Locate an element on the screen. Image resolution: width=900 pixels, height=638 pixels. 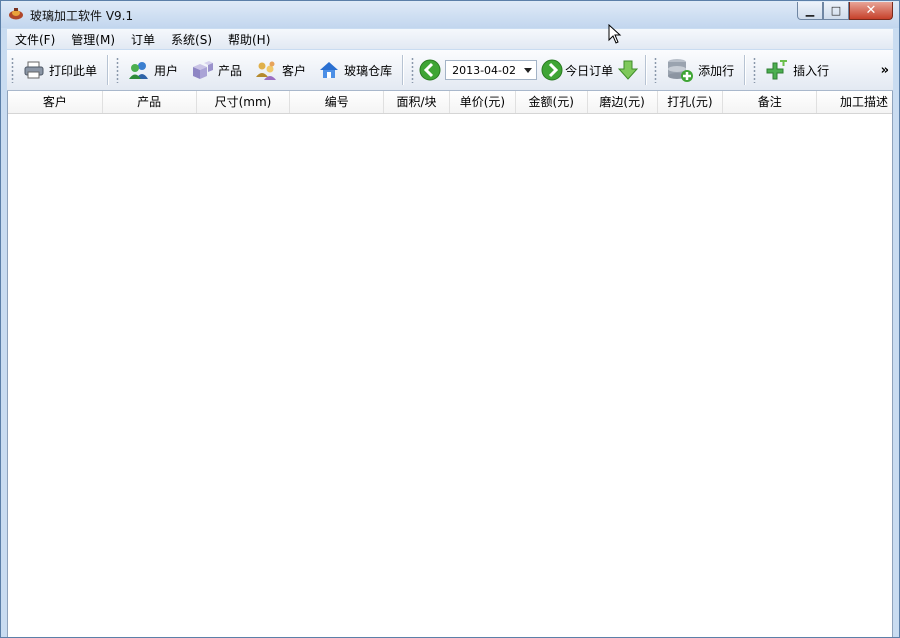
print-order-label: 打印此单 is located at coordinates (73, 70).